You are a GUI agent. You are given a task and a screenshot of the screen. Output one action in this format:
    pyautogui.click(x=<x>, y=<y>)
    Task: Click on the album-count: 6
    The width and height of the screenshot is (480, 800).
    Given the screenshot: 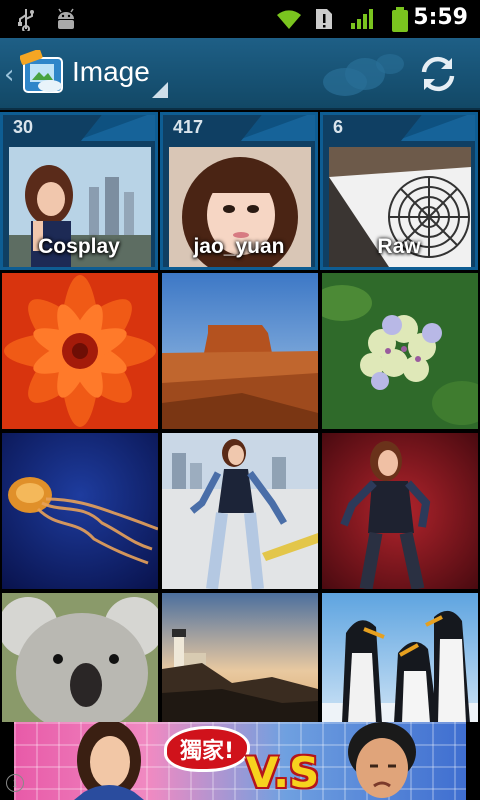 What is the action you would take?
    pyautogui.click(x=338, y=127)
    